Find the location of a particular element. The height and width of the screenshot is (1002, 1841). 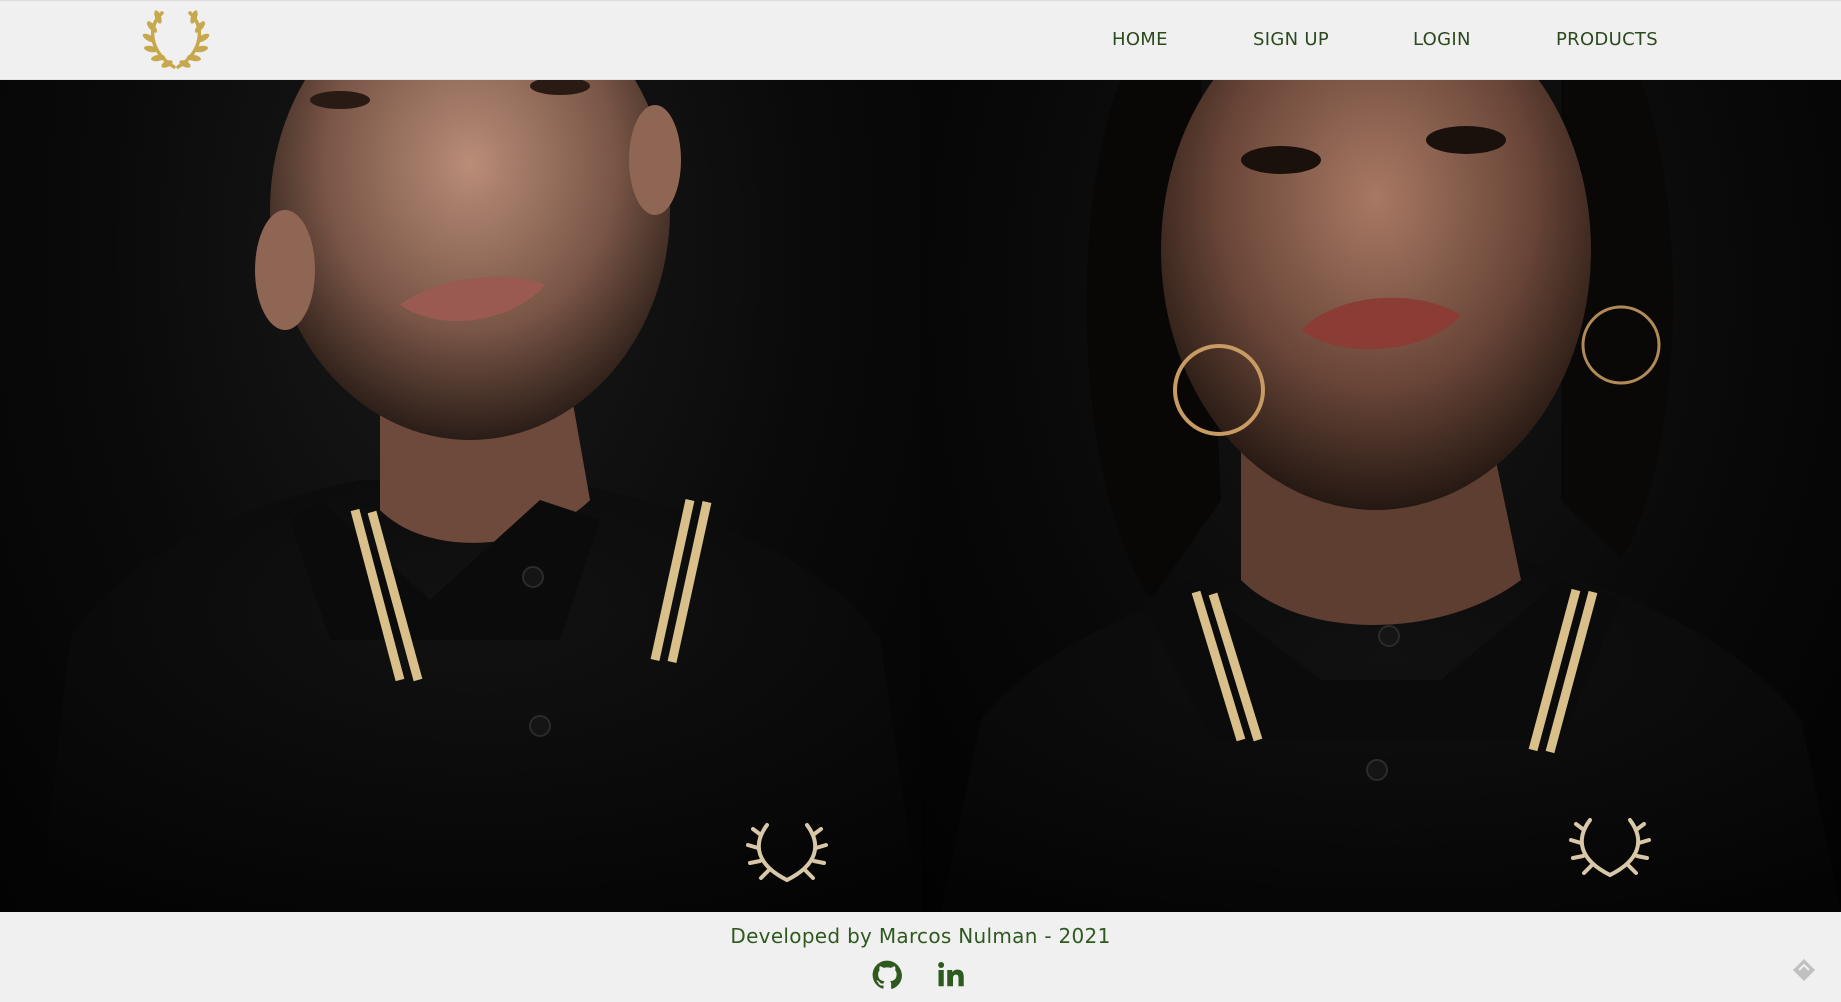

site-header: HOME SIGN UP LOGIN PRODUCTS is located at coordinates (920, 40).